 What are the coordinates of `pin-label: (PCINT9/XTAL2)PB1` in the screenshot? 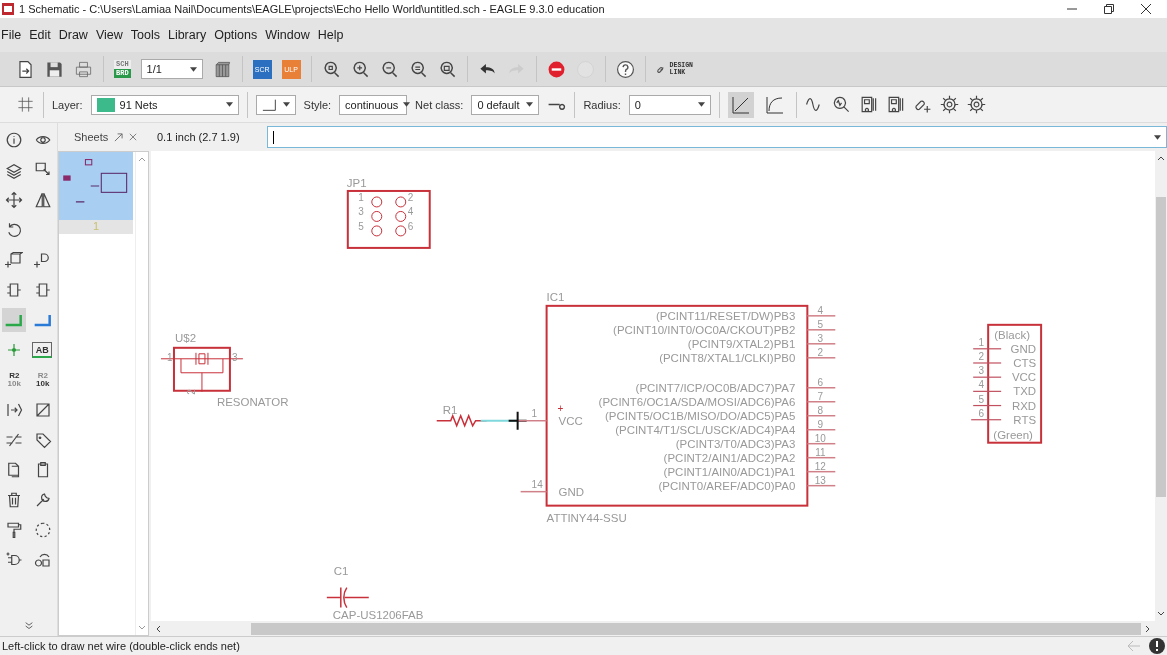 It's located at (741, 343).